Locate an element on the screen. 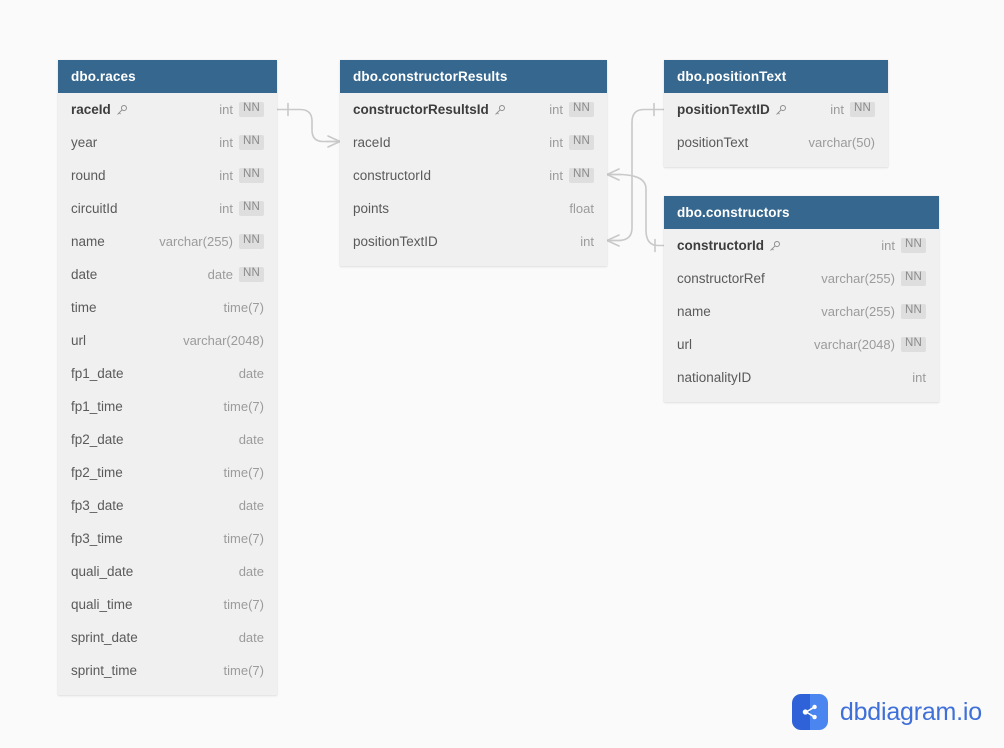 This screenshot has width=1004, height=748. field-meta-cell: varchar(2048) is located at coordinates (223, 340).